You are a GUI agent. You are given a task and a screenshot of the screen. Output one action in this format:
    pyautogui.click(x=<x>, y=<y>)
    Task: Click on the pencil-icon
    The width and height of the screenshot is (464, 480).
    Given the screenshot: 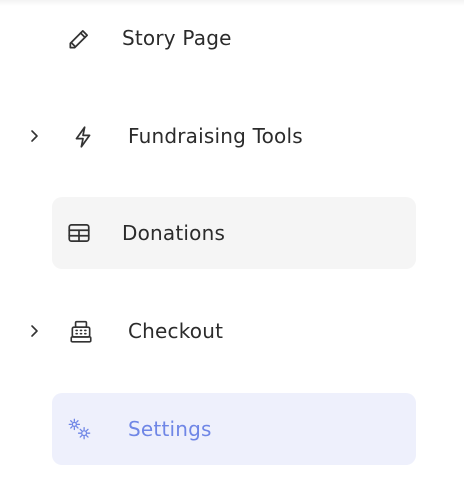 What is the action you would take?
    pyautogui.click(x=78, y=39)
    